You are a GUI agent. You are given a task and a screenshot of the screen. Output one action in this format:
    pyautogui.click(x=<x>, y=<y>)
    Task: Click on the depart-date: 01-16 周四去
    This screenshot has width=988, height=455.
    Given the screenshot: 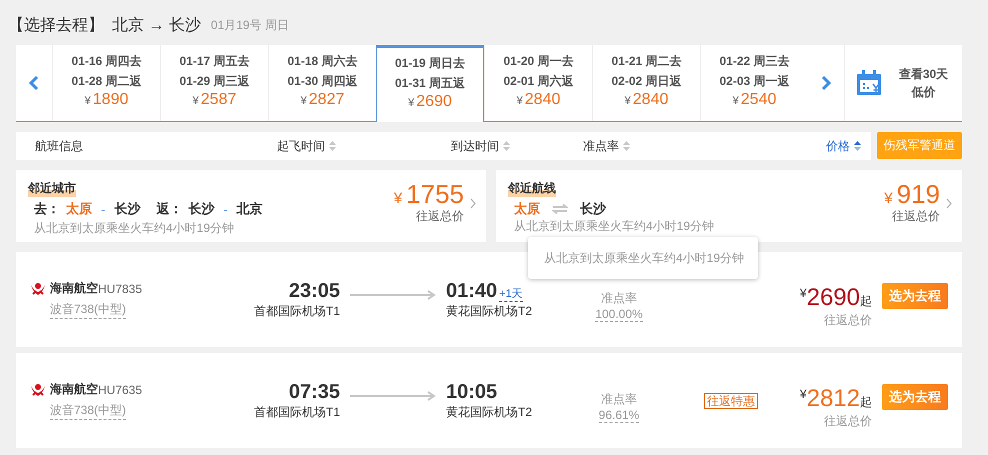 What is the action you would take?
    pyautogui.click(x=106, y=61)
    